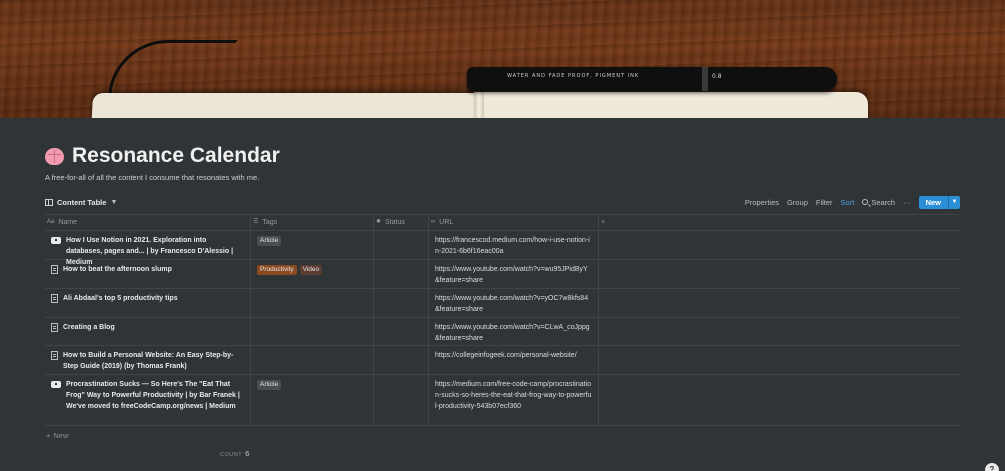 The image size is (1005, 471). What do you see at coordinates (779, 222) in the screenshot?
I see `add-property-button: +` at bounding box center [779, 222].